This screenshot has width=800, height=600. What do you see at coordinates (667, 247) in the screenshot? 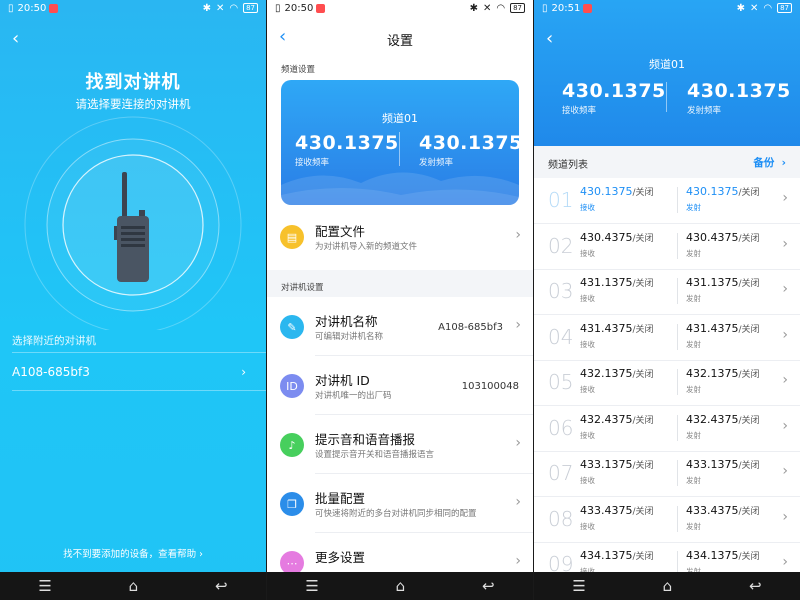
I see `channel-row: 02 430.4375/关闭 接收 430.4375/关闭 发射 ›` at bounding box center [667, 247].